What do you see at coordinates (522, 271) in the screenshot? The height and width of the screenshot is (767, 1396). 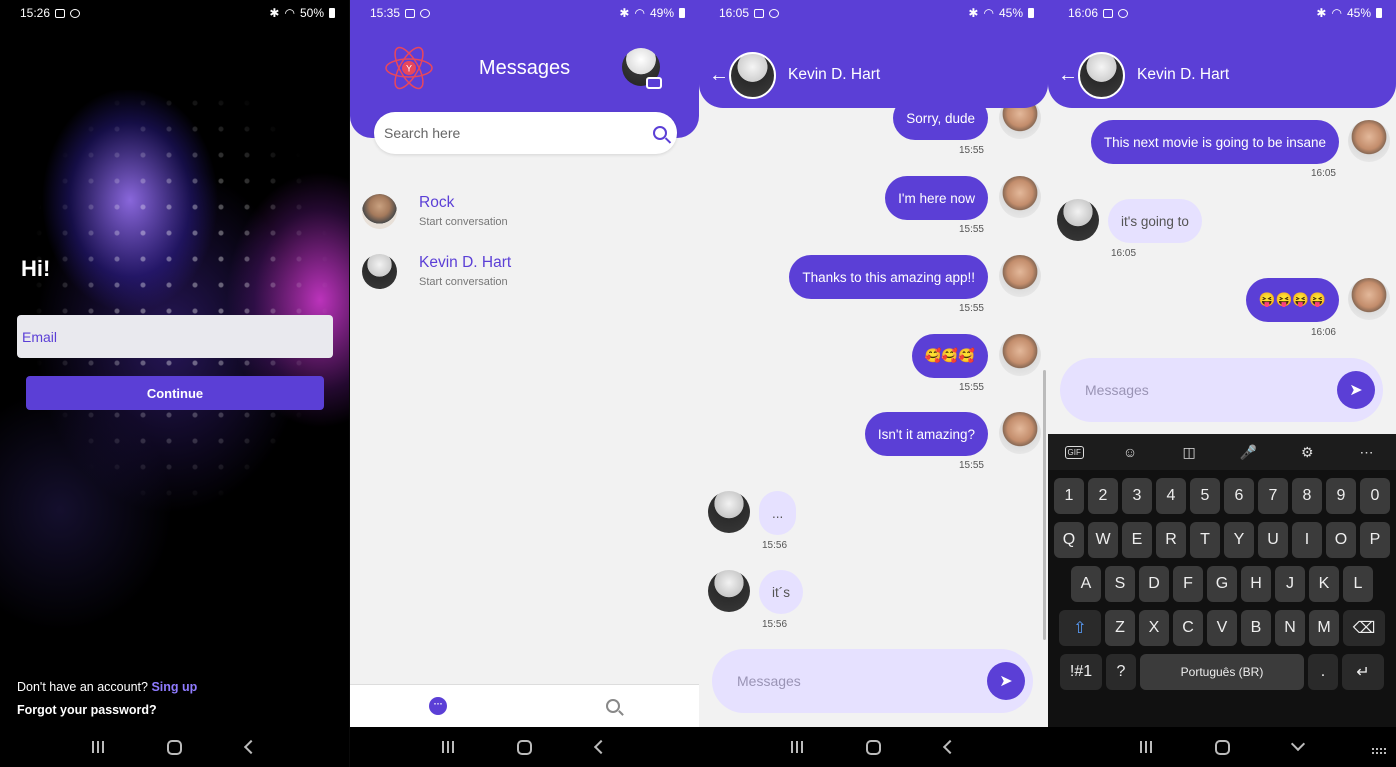 I see `conversation-item-kevin: Kevin D. Hart Start conversation` at bounding box center [522, 271].